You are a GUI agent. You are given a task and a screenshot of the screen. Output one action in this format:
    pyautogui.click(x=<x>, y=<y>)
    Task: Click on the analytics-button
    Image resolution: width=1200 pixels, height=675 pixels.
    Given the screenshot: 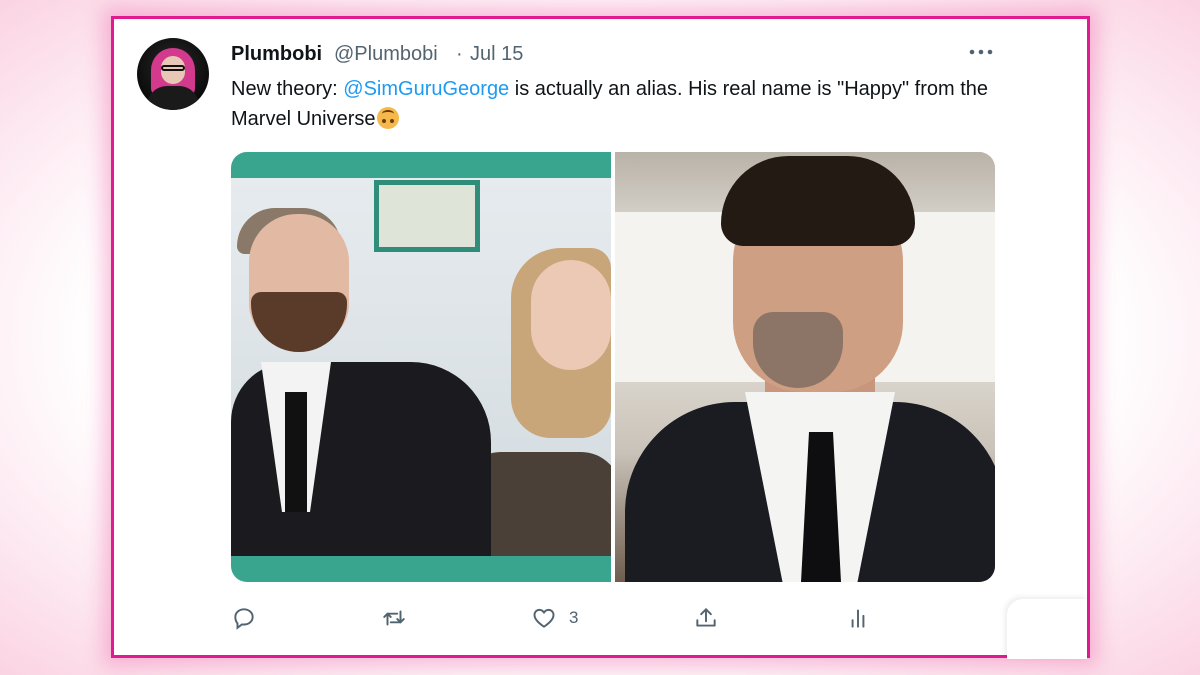 What is the action you would take?
    pyautogui.click(x=858, y=618)
    